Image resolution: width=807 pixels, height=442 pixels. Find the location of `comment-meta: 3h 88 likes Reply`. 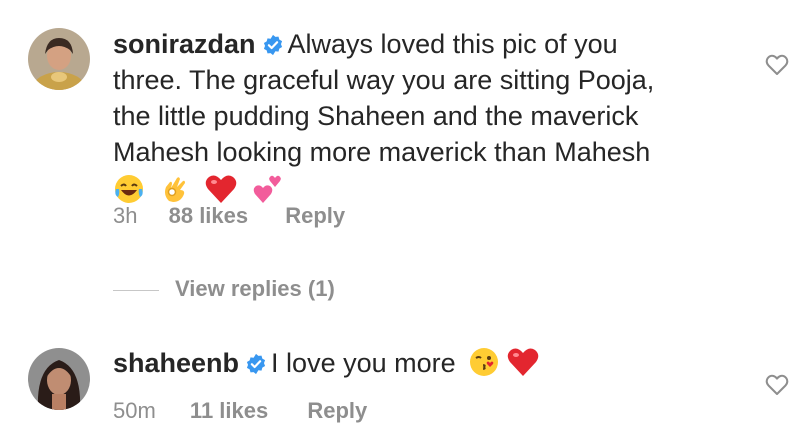

comment-meta: 3h 88 likes Reply is located at coordinates (229, 216).